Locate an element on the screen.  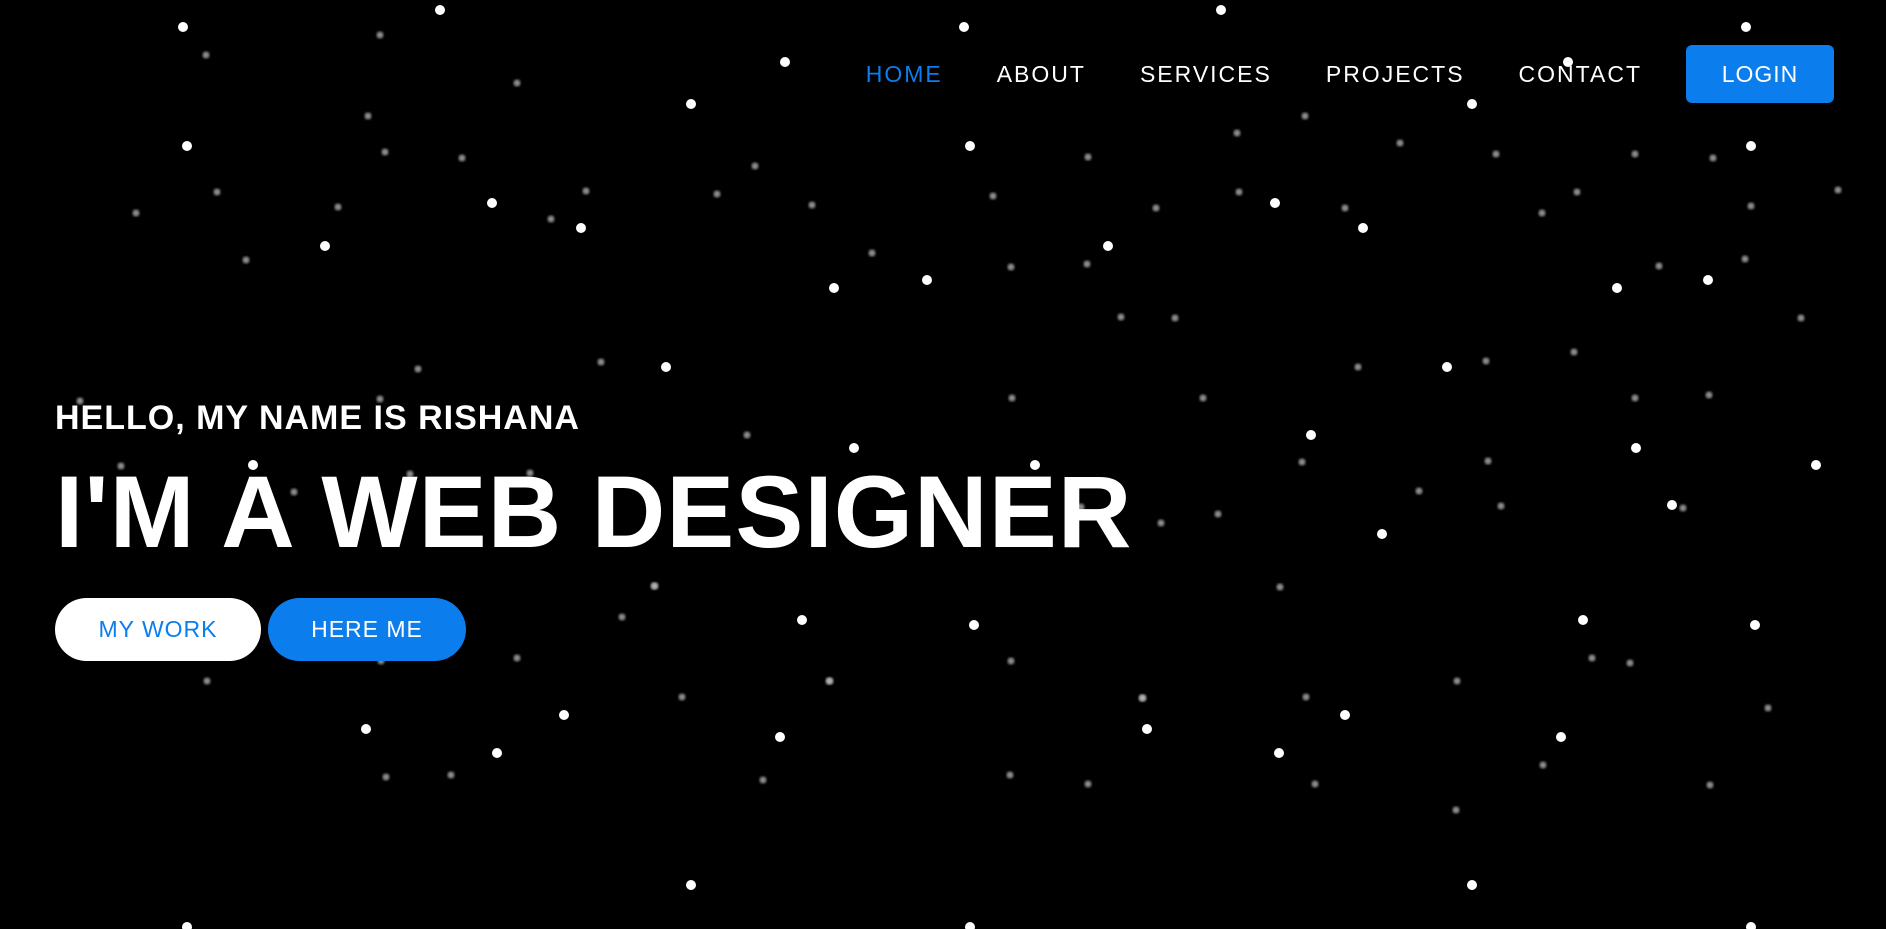
hero-intro: HELLO, MY NAME IS RISHANA is located at coordinates (317, 418).